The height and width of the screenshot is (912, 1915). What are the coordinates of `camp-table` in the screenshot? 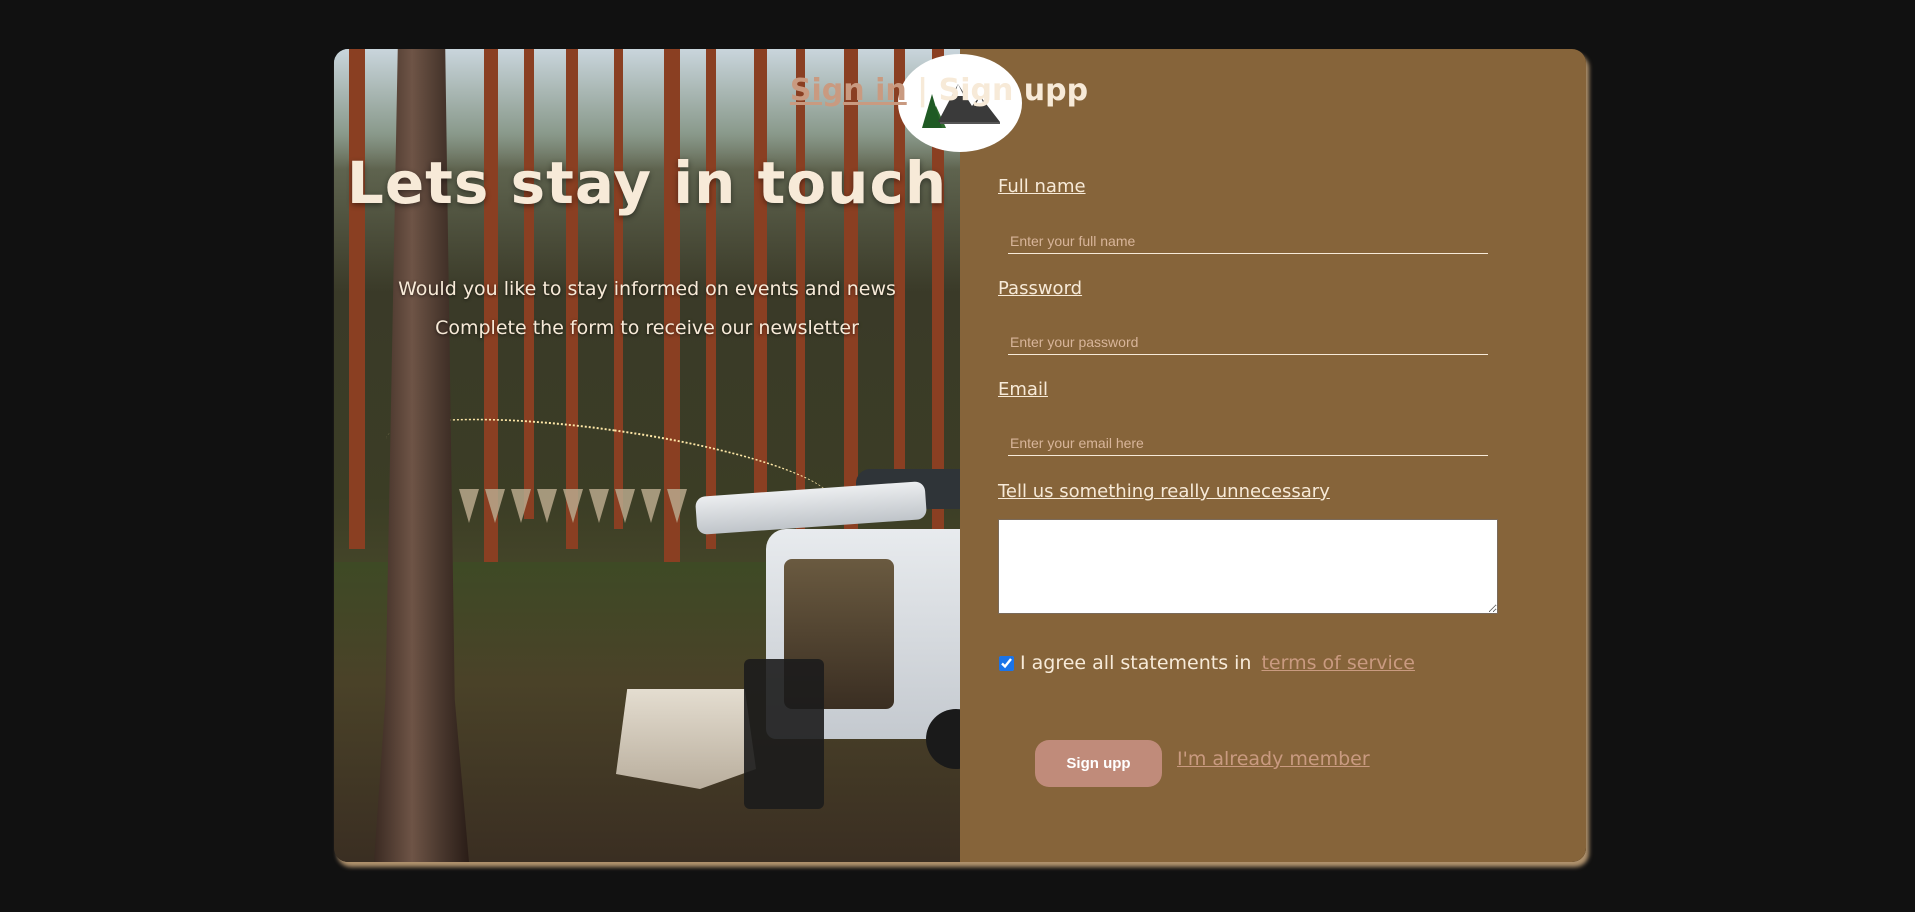 It's located at (686, 739).